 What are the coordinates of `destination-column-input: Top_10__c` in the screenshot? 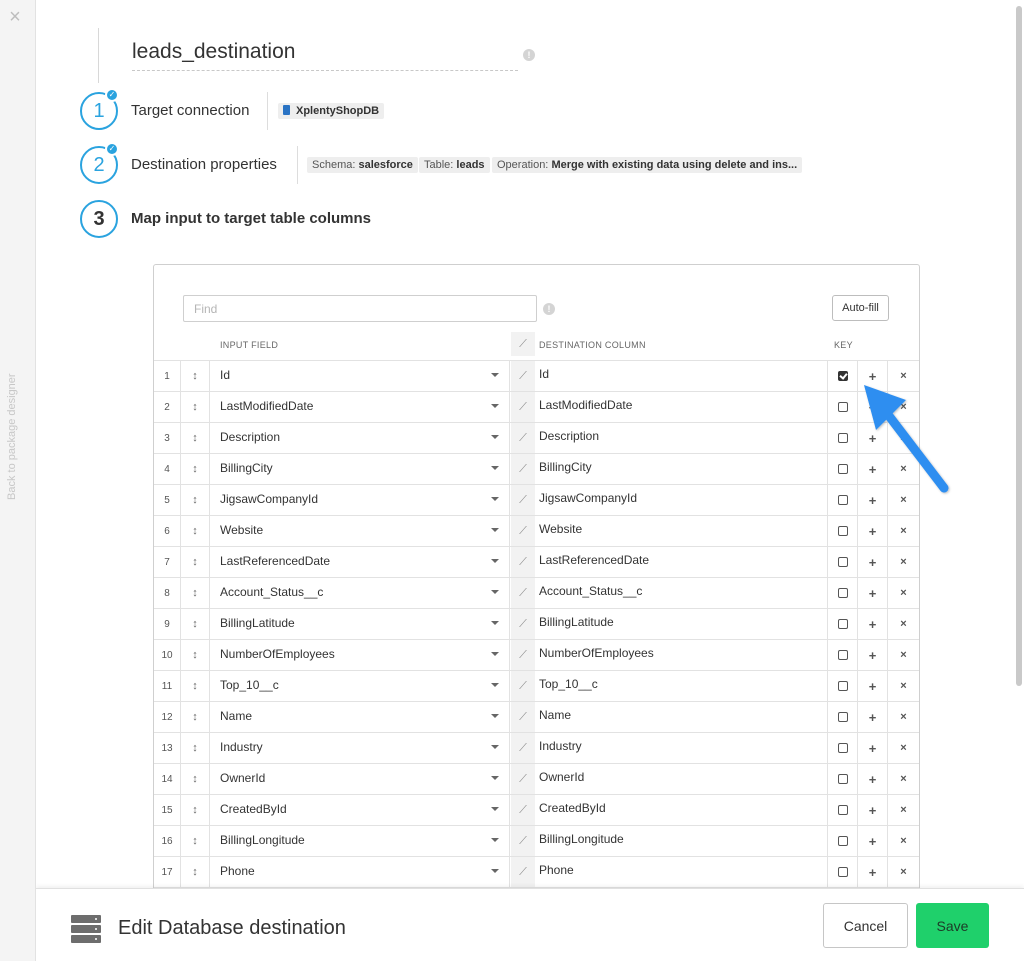 It's located at (681, 686).